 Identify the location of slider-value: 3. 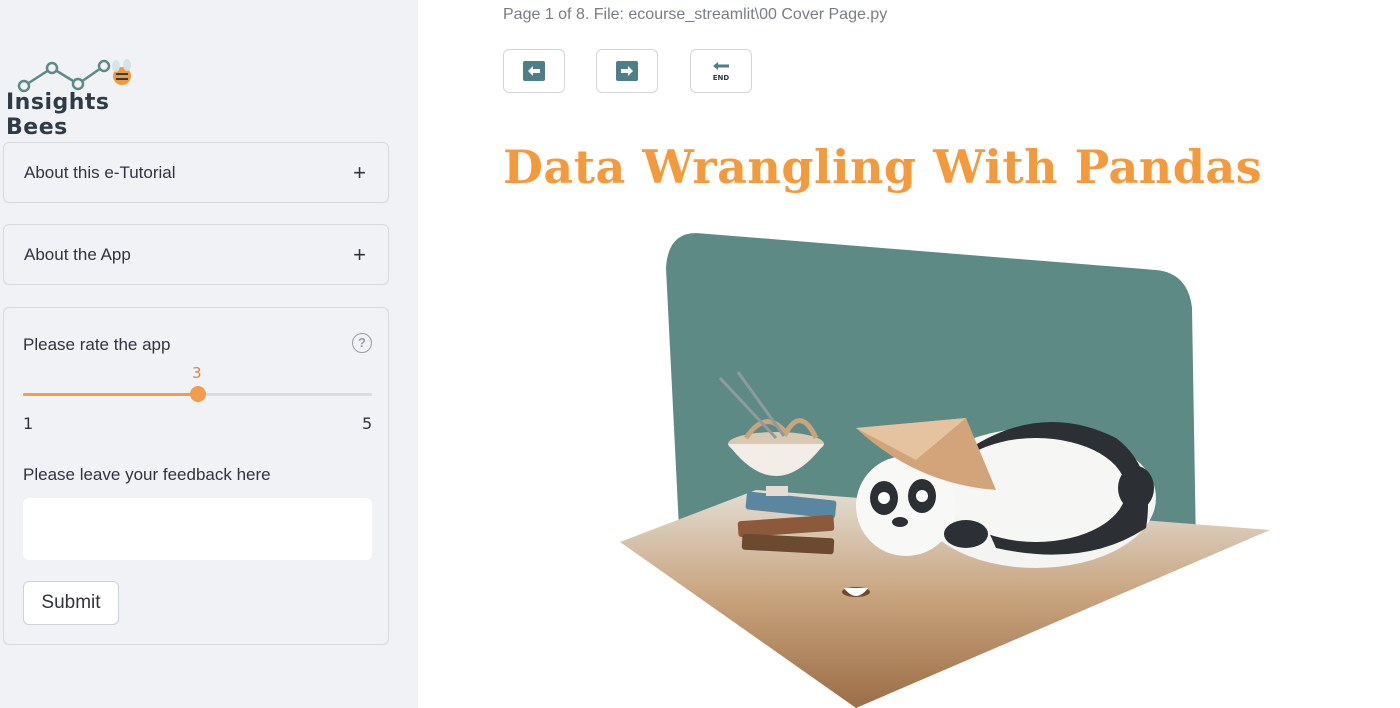
(197, 373).